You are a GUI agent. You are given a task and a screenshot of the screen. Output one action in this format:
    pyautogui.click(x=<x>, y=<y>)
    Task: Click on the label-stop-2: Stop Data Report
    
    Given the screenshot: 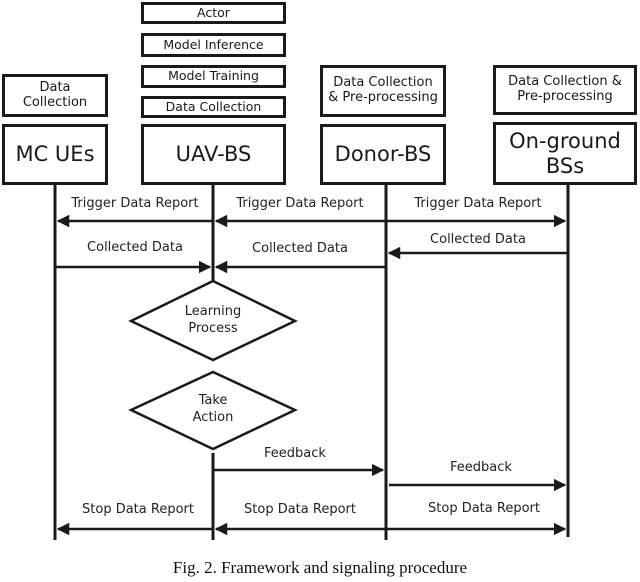 What is the action you would take?
    pyautogui.click(x=300, y=509)
    